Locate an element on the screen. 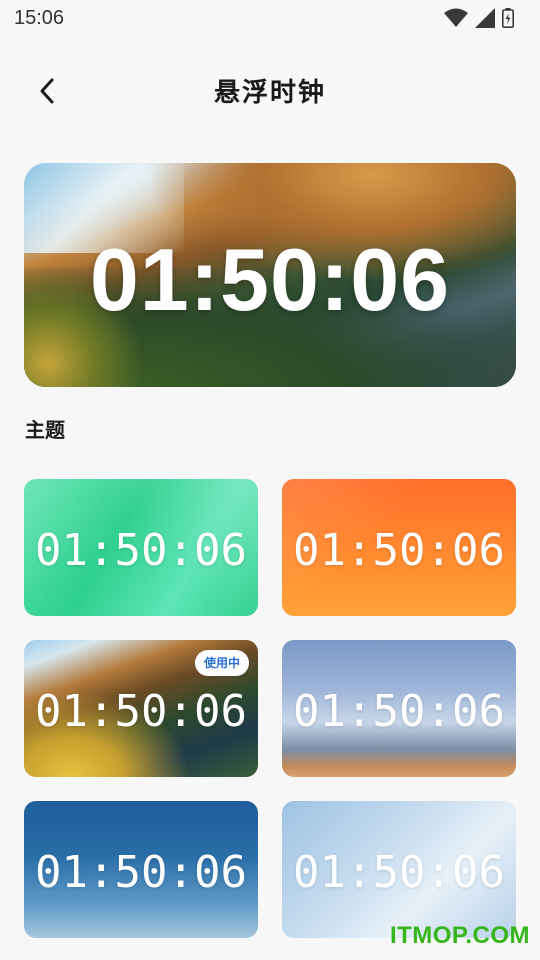  preview-time: 01:50:06 is located at coordinates (270, 279).